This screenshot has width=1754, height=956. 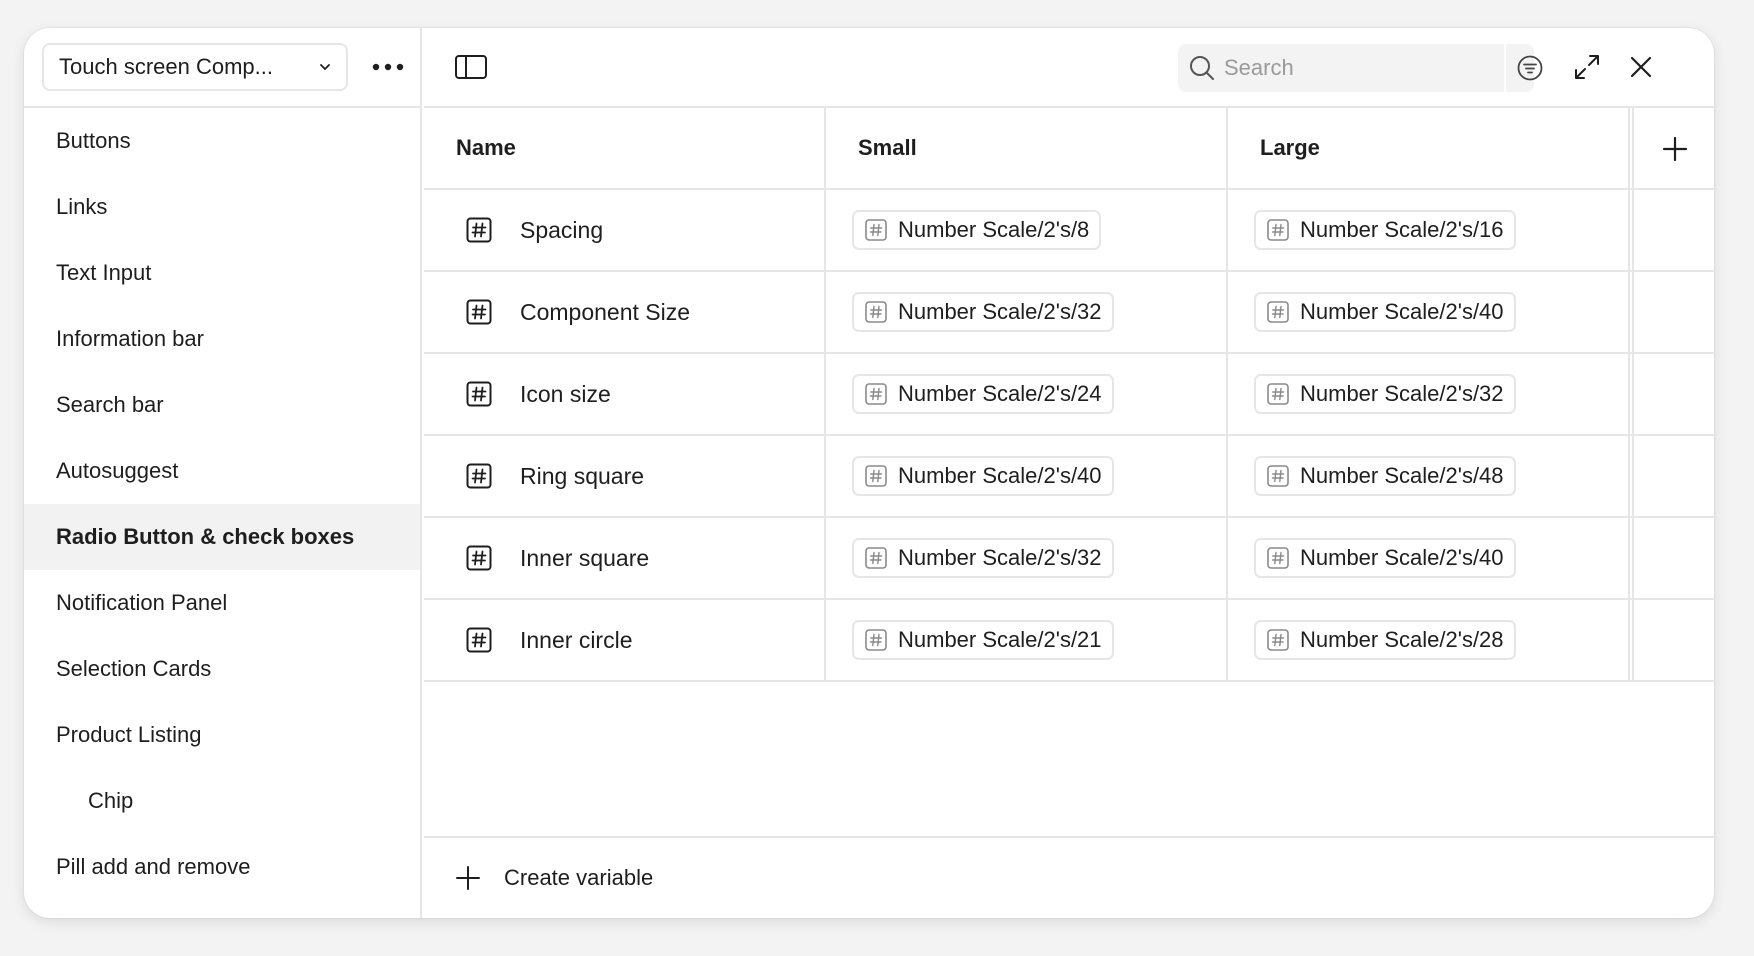 I want to click on variable-name: Inner circle, so click(x=576, y=639).